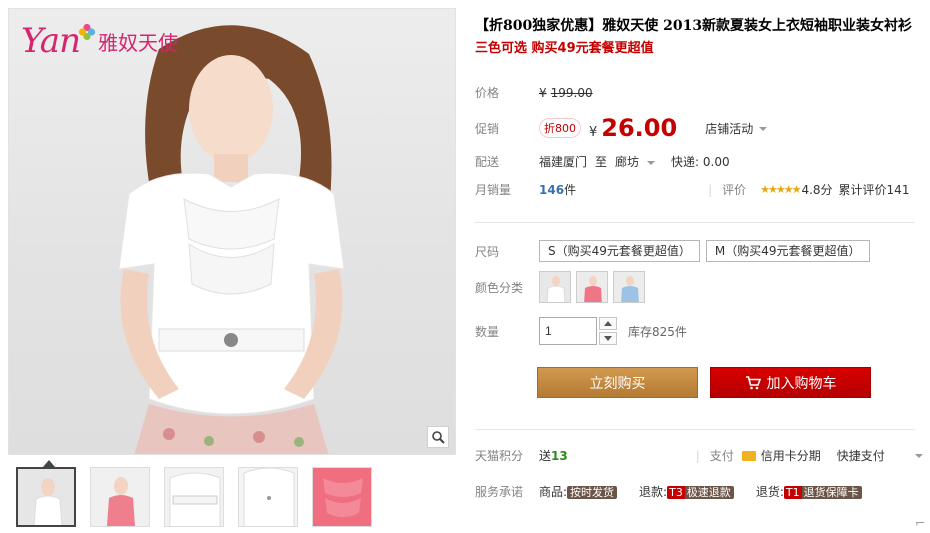 The height and width of the screenshot is (533, 930). I want to click on refund-tag: 极速退款, so click(708, 492).